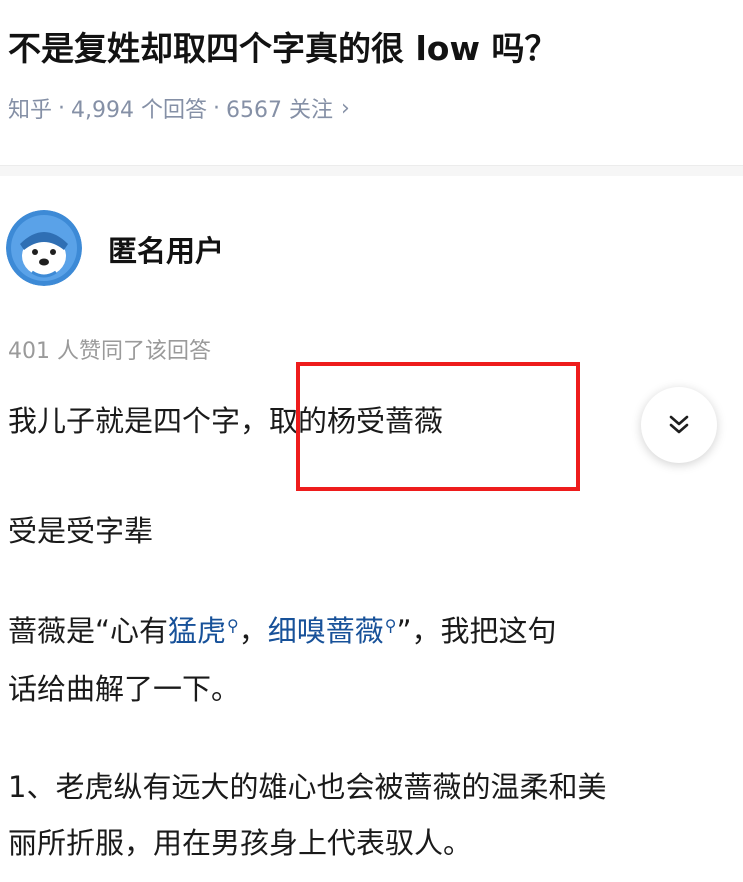 The height and width of the screenshot is (882, 743). Describe the element at coordinates (476, 631) in the screenshot. I see `answer-text: ”，我把这句` at that location.